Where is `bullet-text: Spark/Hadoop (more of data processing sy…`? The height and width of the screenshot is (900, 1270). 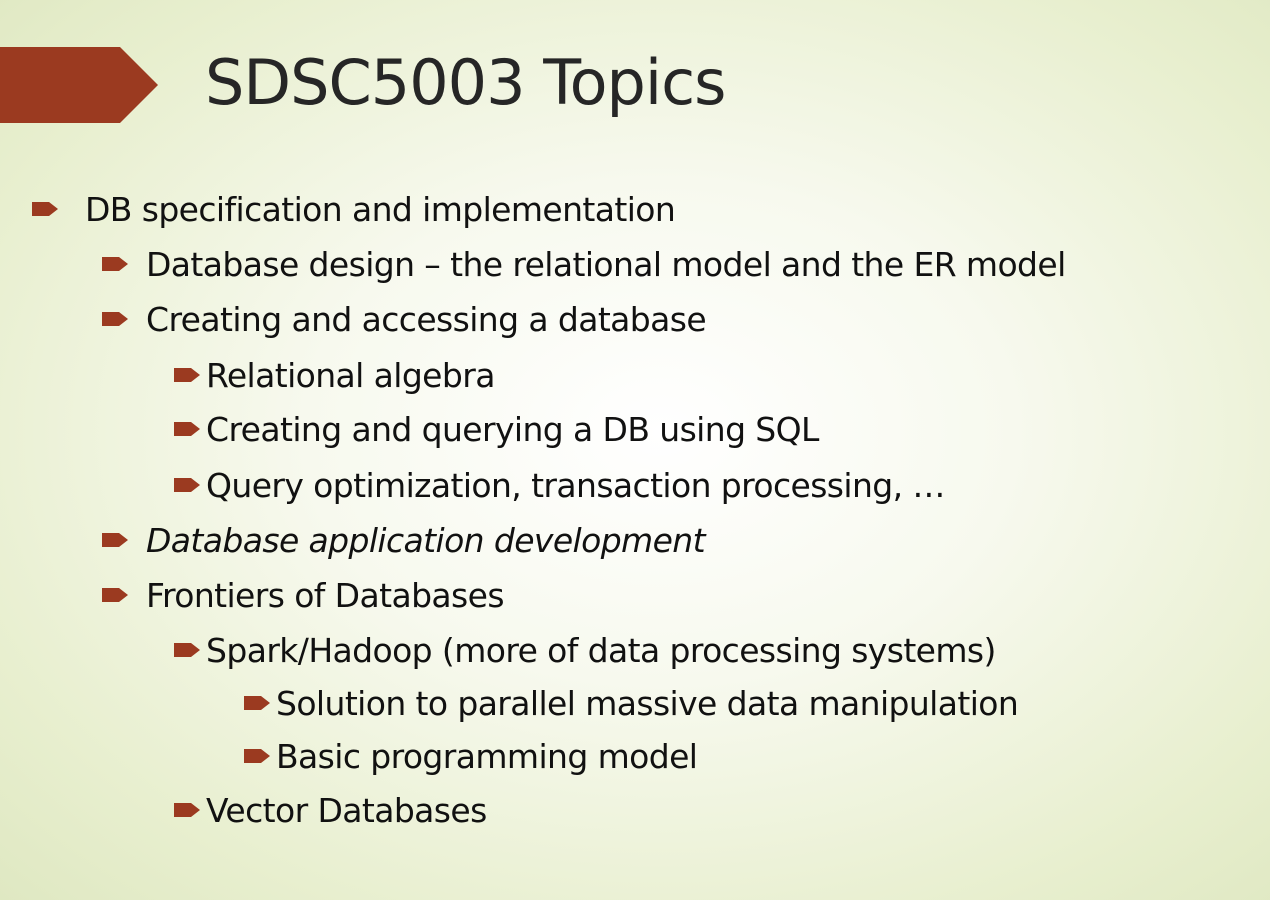 bullet-text: Spark/Hadoop (more of data processing sy… is located at coordinates (601, 650).